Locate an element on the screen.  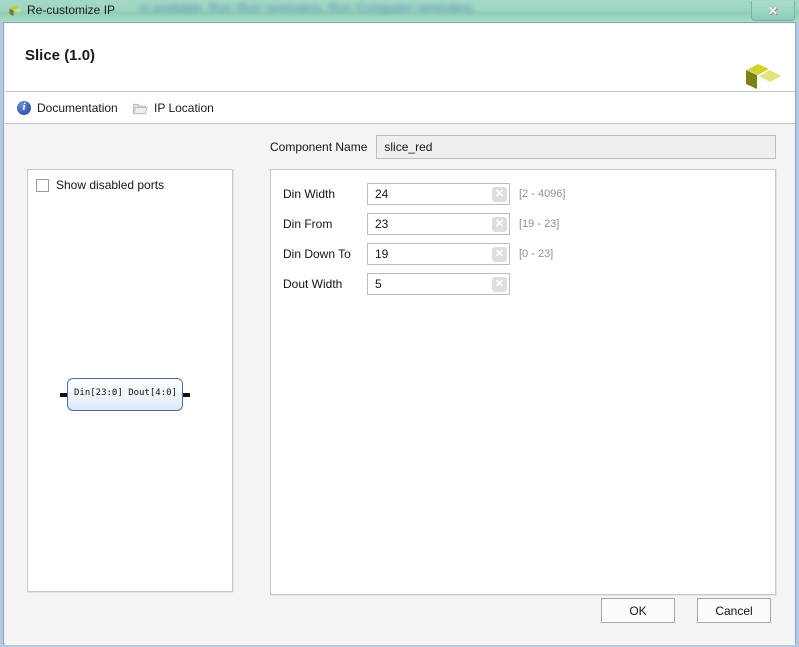
din-width-input: 24 ✕ is located at coordinates (438, 194).